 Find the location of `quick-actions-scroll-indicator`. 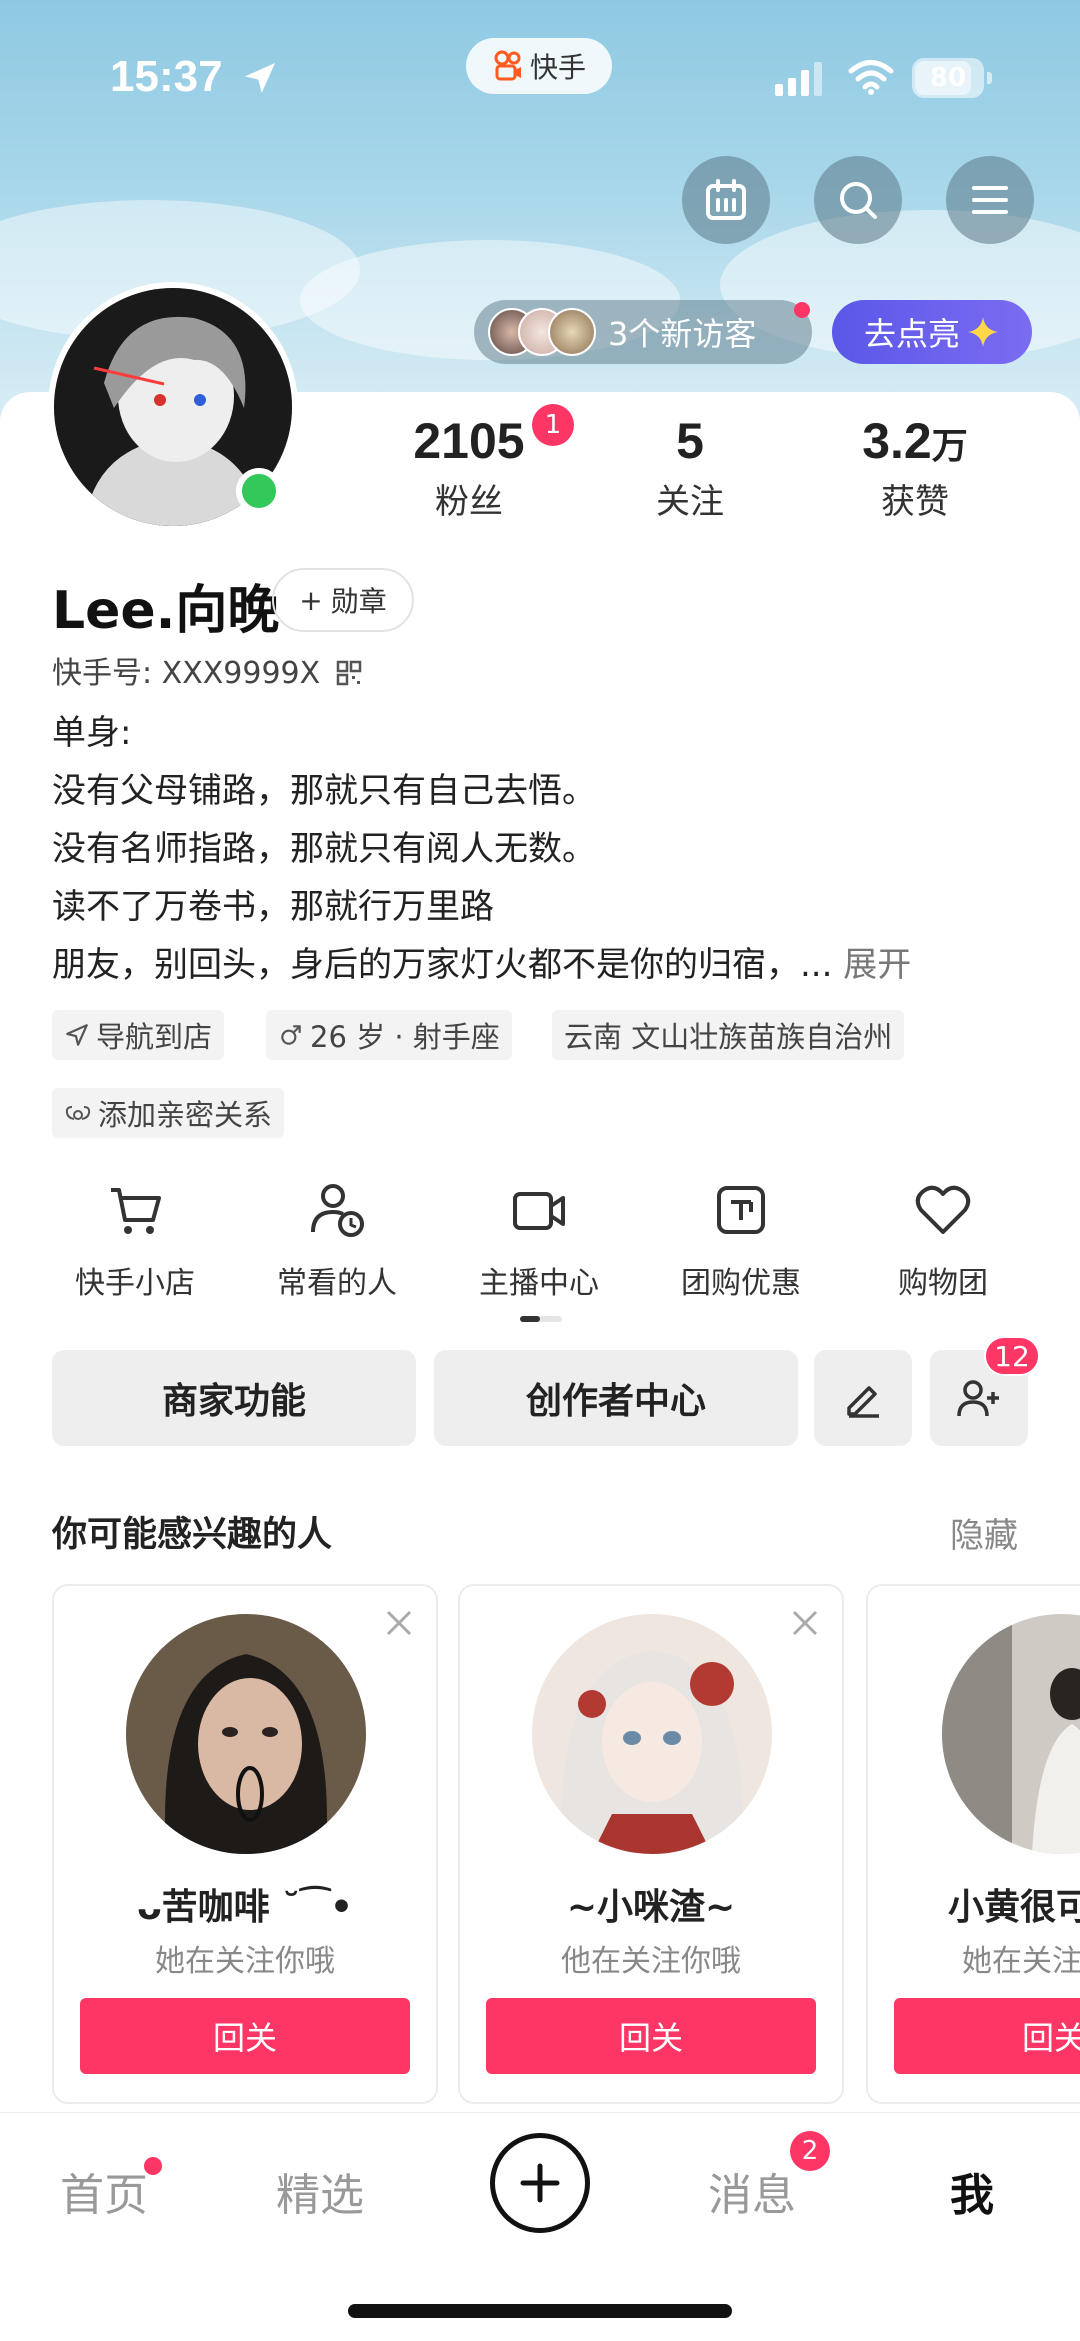

quick-actions-scroll-indicator is located at coordinates (541, 1319).